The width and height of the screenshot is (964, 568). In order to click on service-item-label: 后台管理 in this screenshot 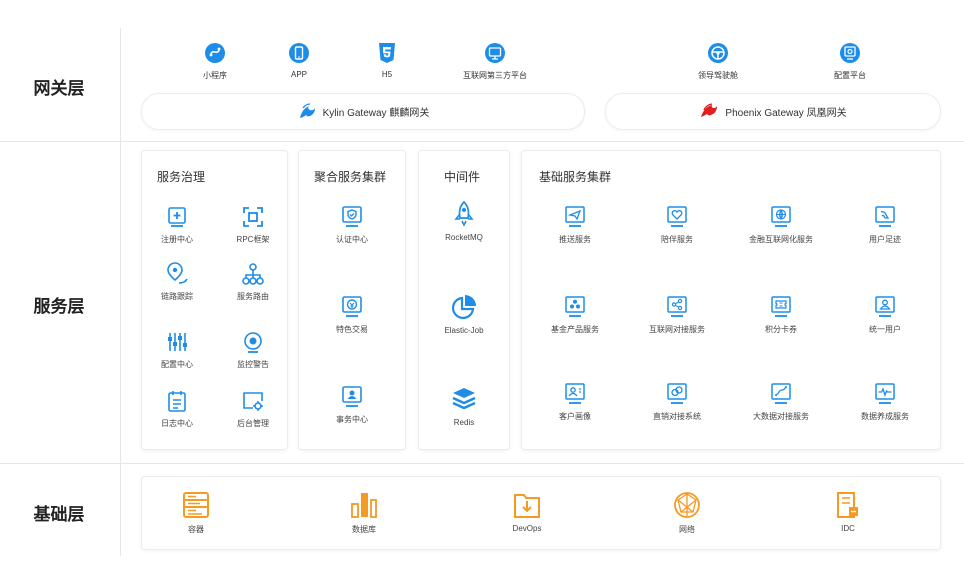, I will do `click(253, 423)`.